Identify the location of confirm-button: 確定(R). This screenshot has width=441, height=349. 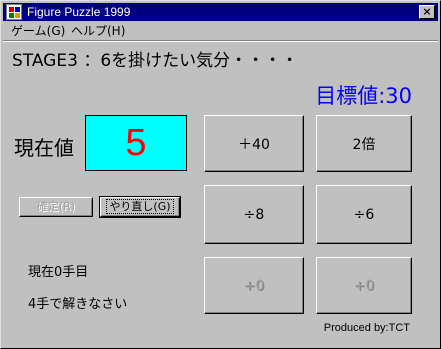
(56, 207).